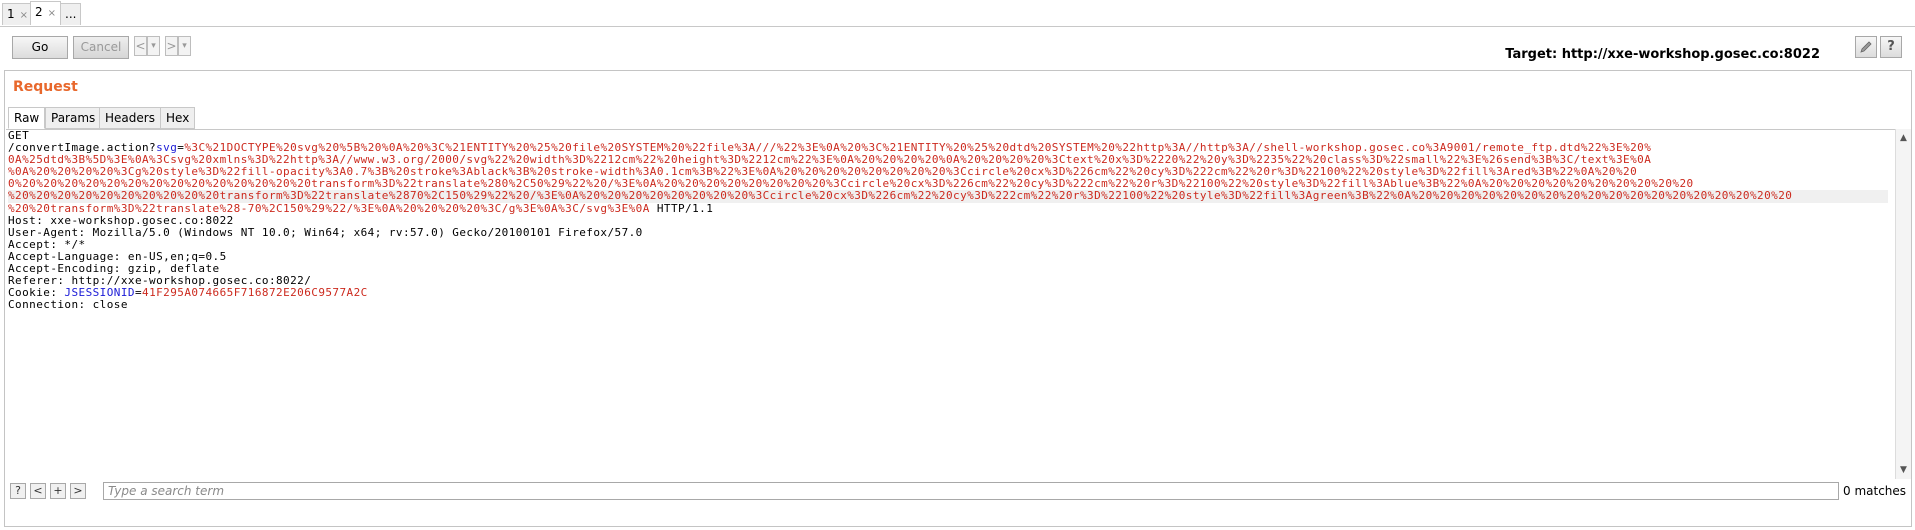 The width and height of the screenshot is (1915, 530). Describe the element at coordinates (11, 14) in the screenshot. I see `request-tab-label: 1` at that location.